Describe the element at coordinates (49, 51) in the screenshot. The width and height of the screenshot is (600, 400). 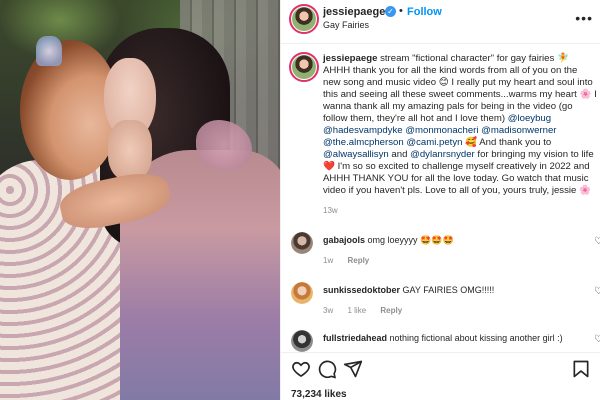
I see `photo-crown` at that location.